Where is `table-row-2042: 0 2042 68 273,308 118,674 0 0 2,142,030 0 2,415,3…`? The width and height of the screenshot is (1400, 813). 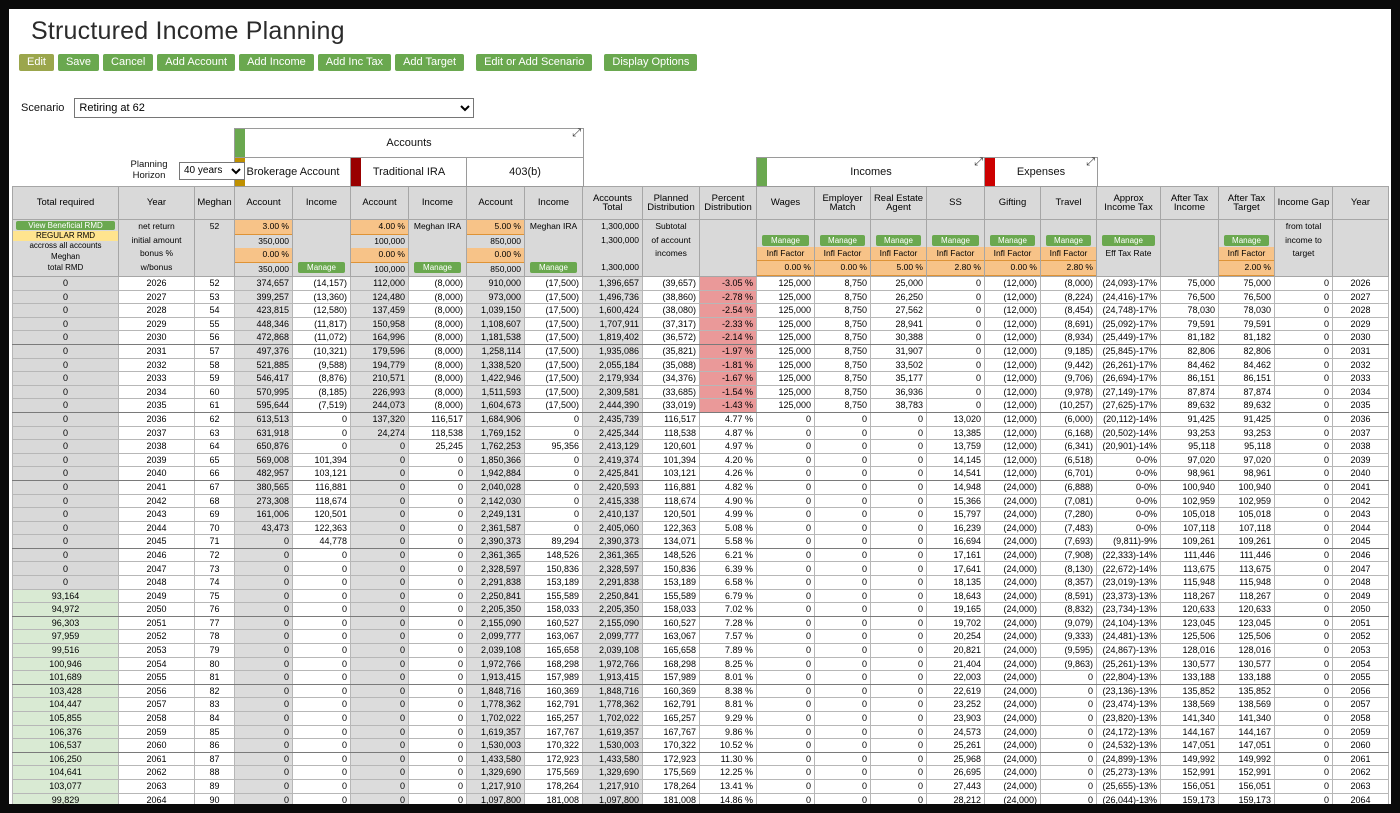
table-row-2042: 0 2042 68 273,308 118,674 0 0 2,142,030 0 2,415,3… is located at coordinates (700, 501).